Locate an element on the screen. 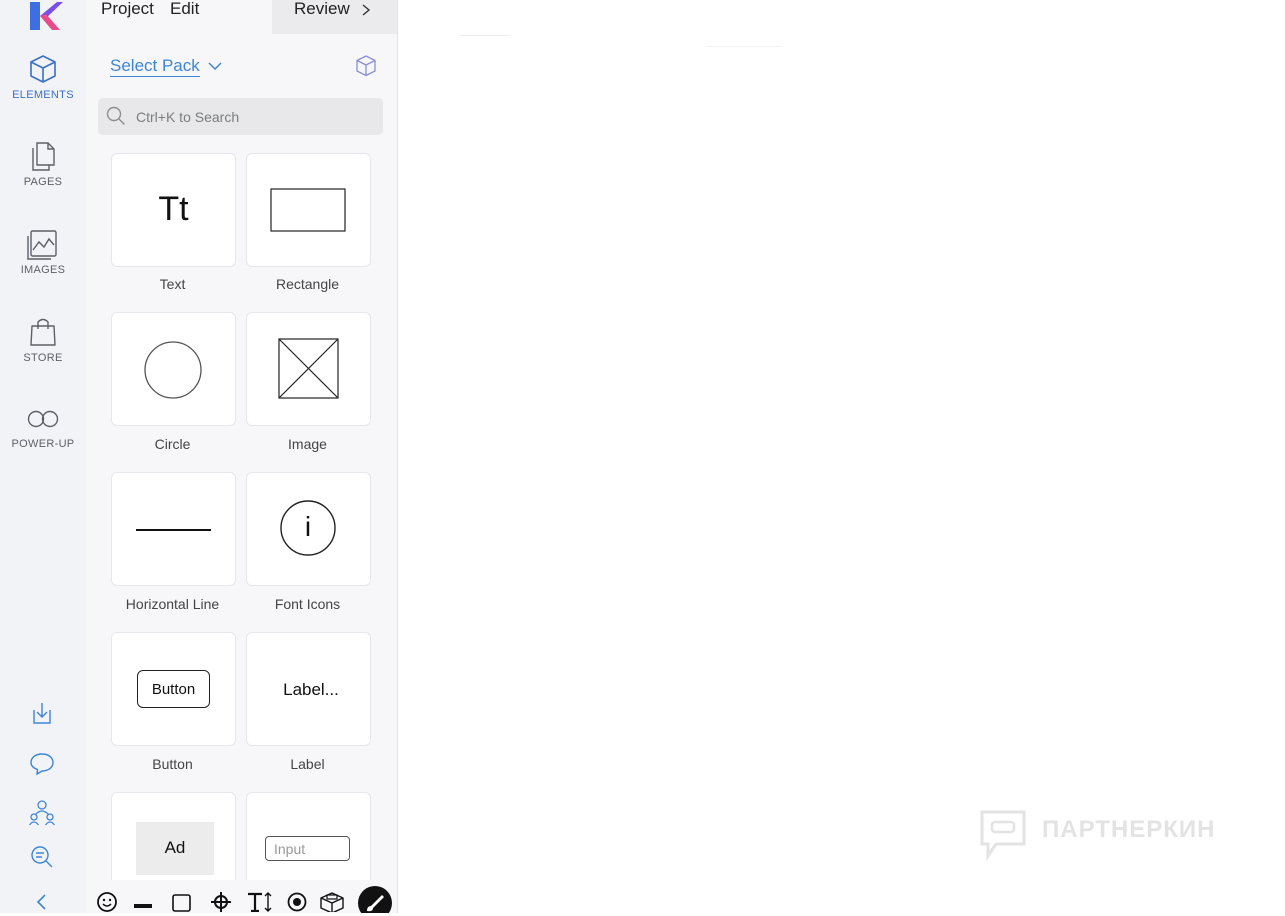  square-tool-button is located at coordinates (183, 898).